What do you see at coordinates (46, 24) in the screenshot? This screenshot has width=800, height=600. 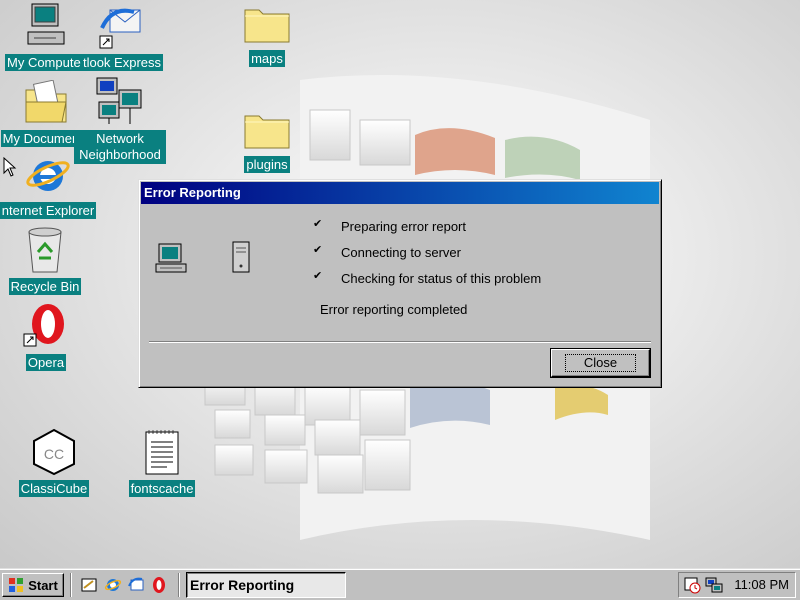 I see `my-computer-icon` at bounding box center [46, 24].